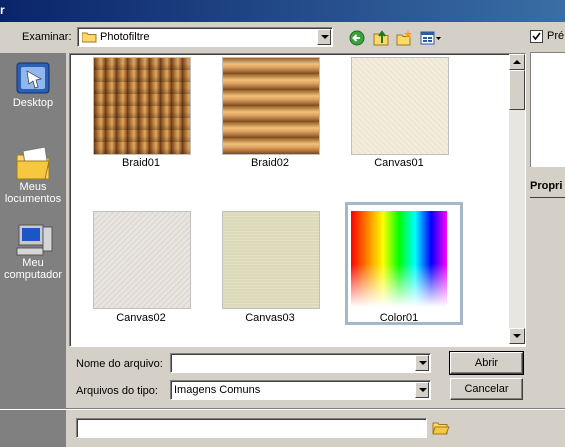 The width and height of the screenshot is (565, 447). Describe the element at coordinates (33, 193) in the screenshot. I see `place-my-documents-label: Meus locumentos` at that location.